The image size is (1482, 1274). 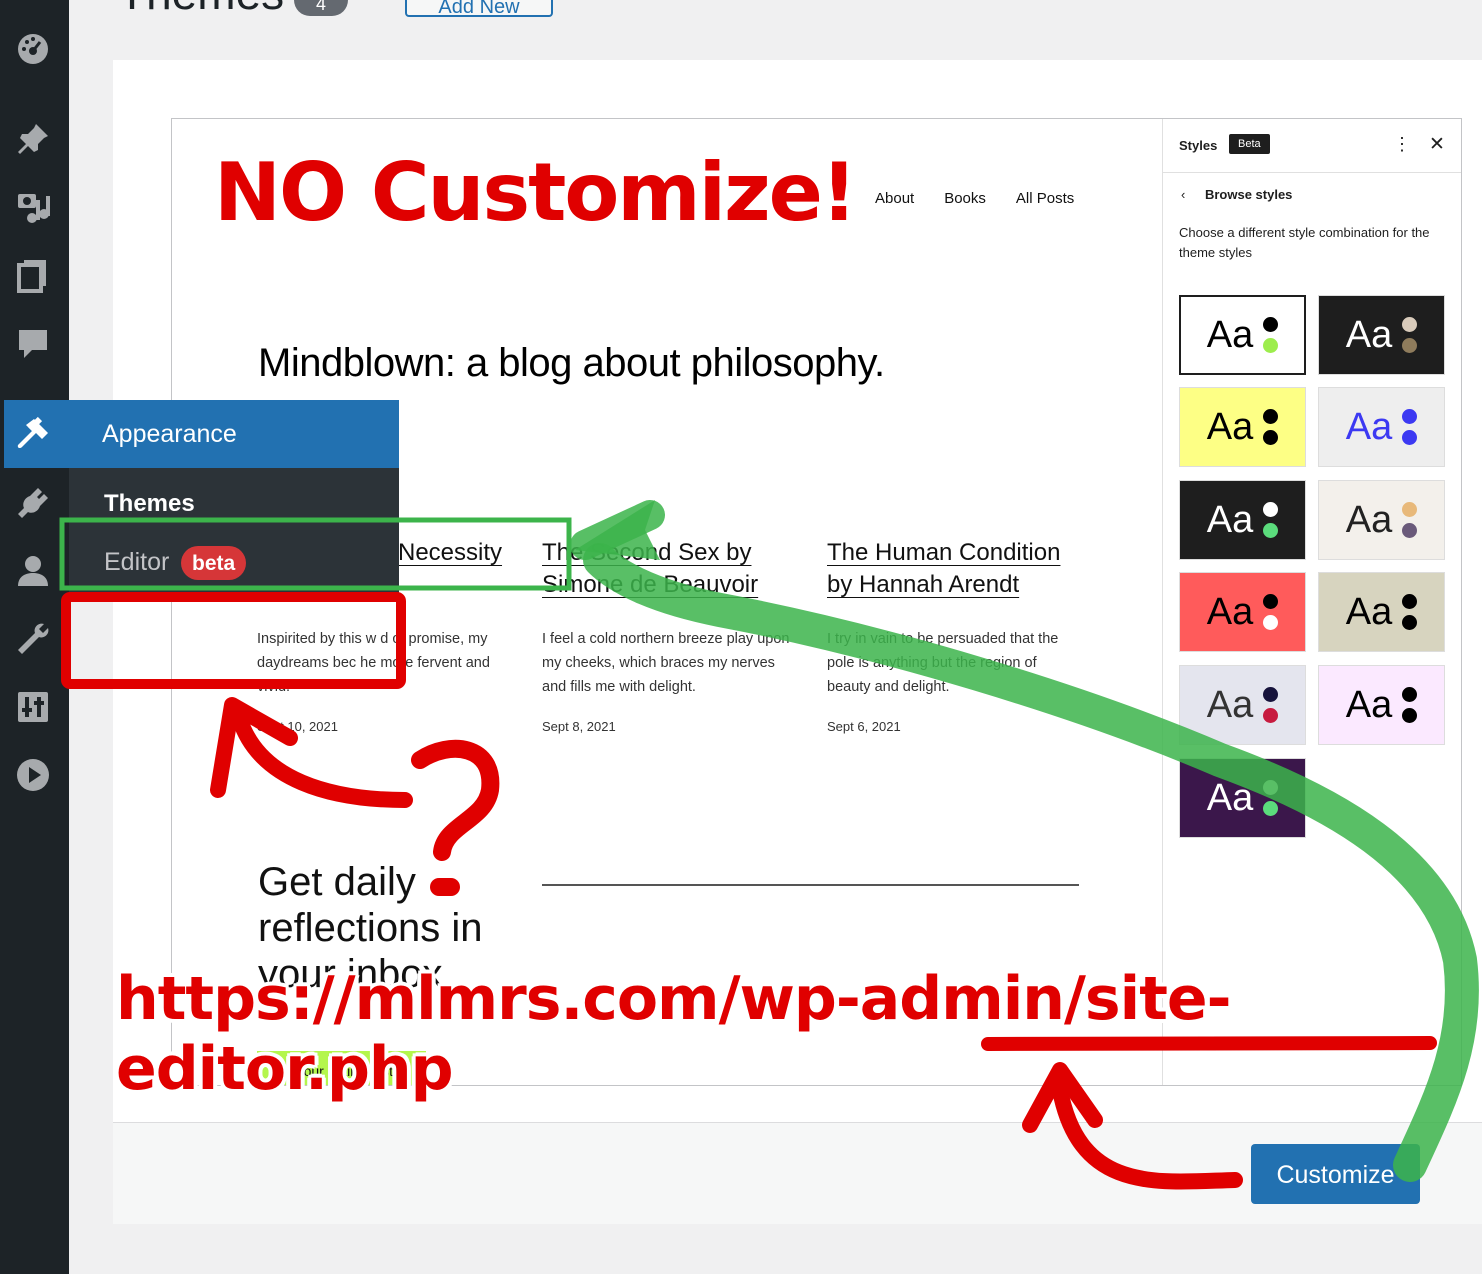 I want to click on nav-item-about: About, so click(x=895, y=198).